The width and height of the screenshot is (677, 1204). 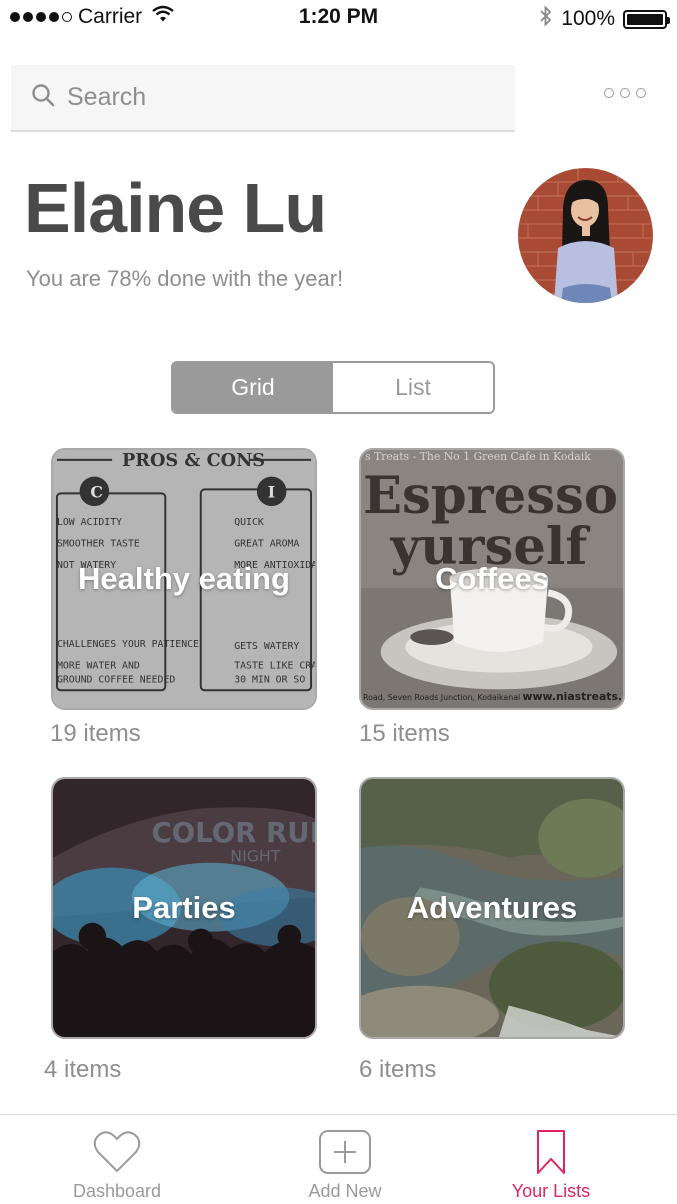 I want to click on list-item-count: 6 items, so click(x=398, y=1069).